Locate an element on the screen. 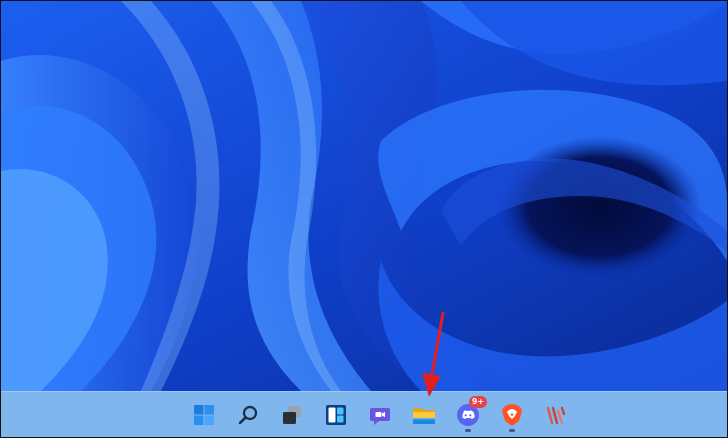 The height and width of the screenshot is (438, 728). brave-icon is located at coordinates (512, 415).